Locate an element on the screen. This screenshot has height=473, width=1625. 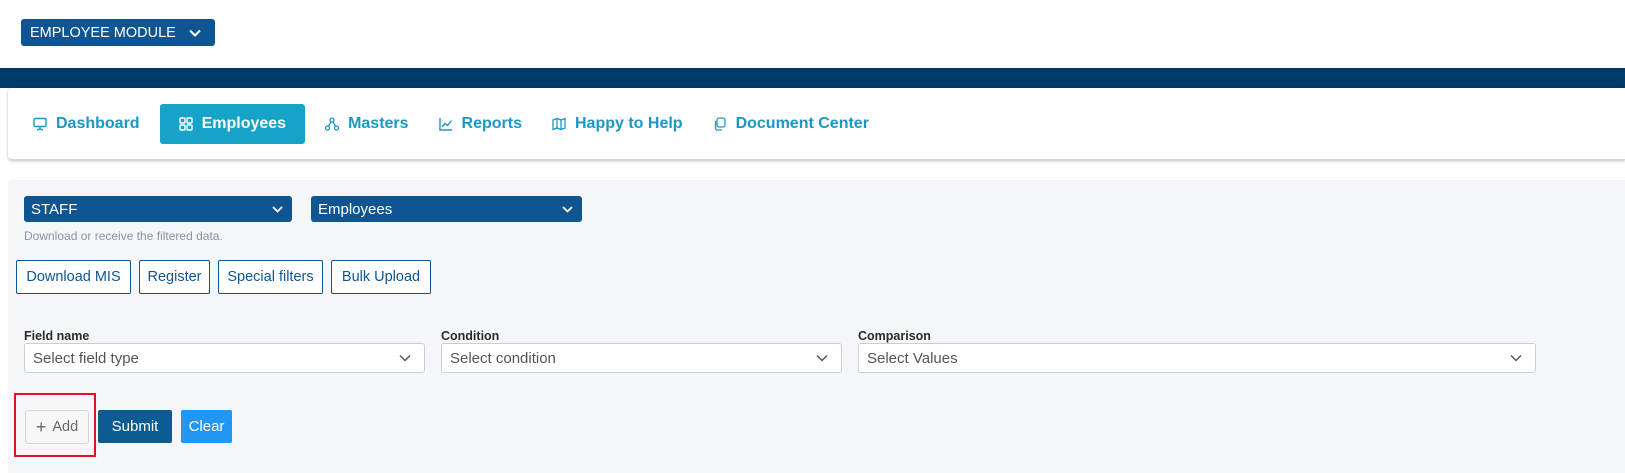
chart-line-icon is located at coordinates (445, 124).